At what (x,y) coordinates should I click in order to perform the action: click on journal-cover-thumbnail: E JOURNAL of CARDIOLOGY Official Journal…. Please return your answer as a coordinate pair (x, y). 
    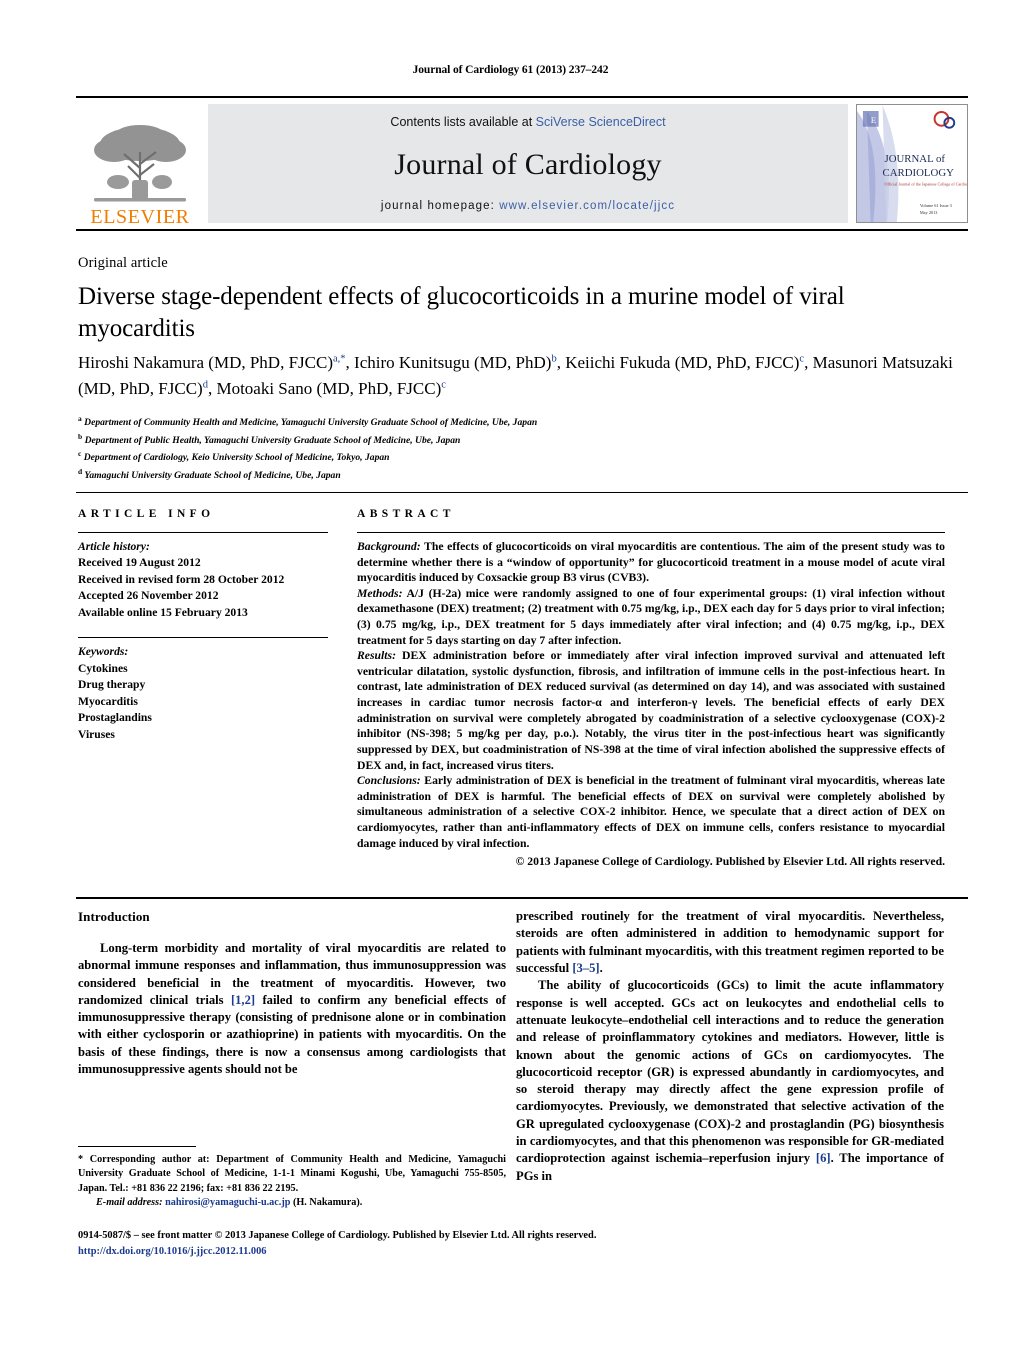
    Looking at the image, I should click on (912, 163).